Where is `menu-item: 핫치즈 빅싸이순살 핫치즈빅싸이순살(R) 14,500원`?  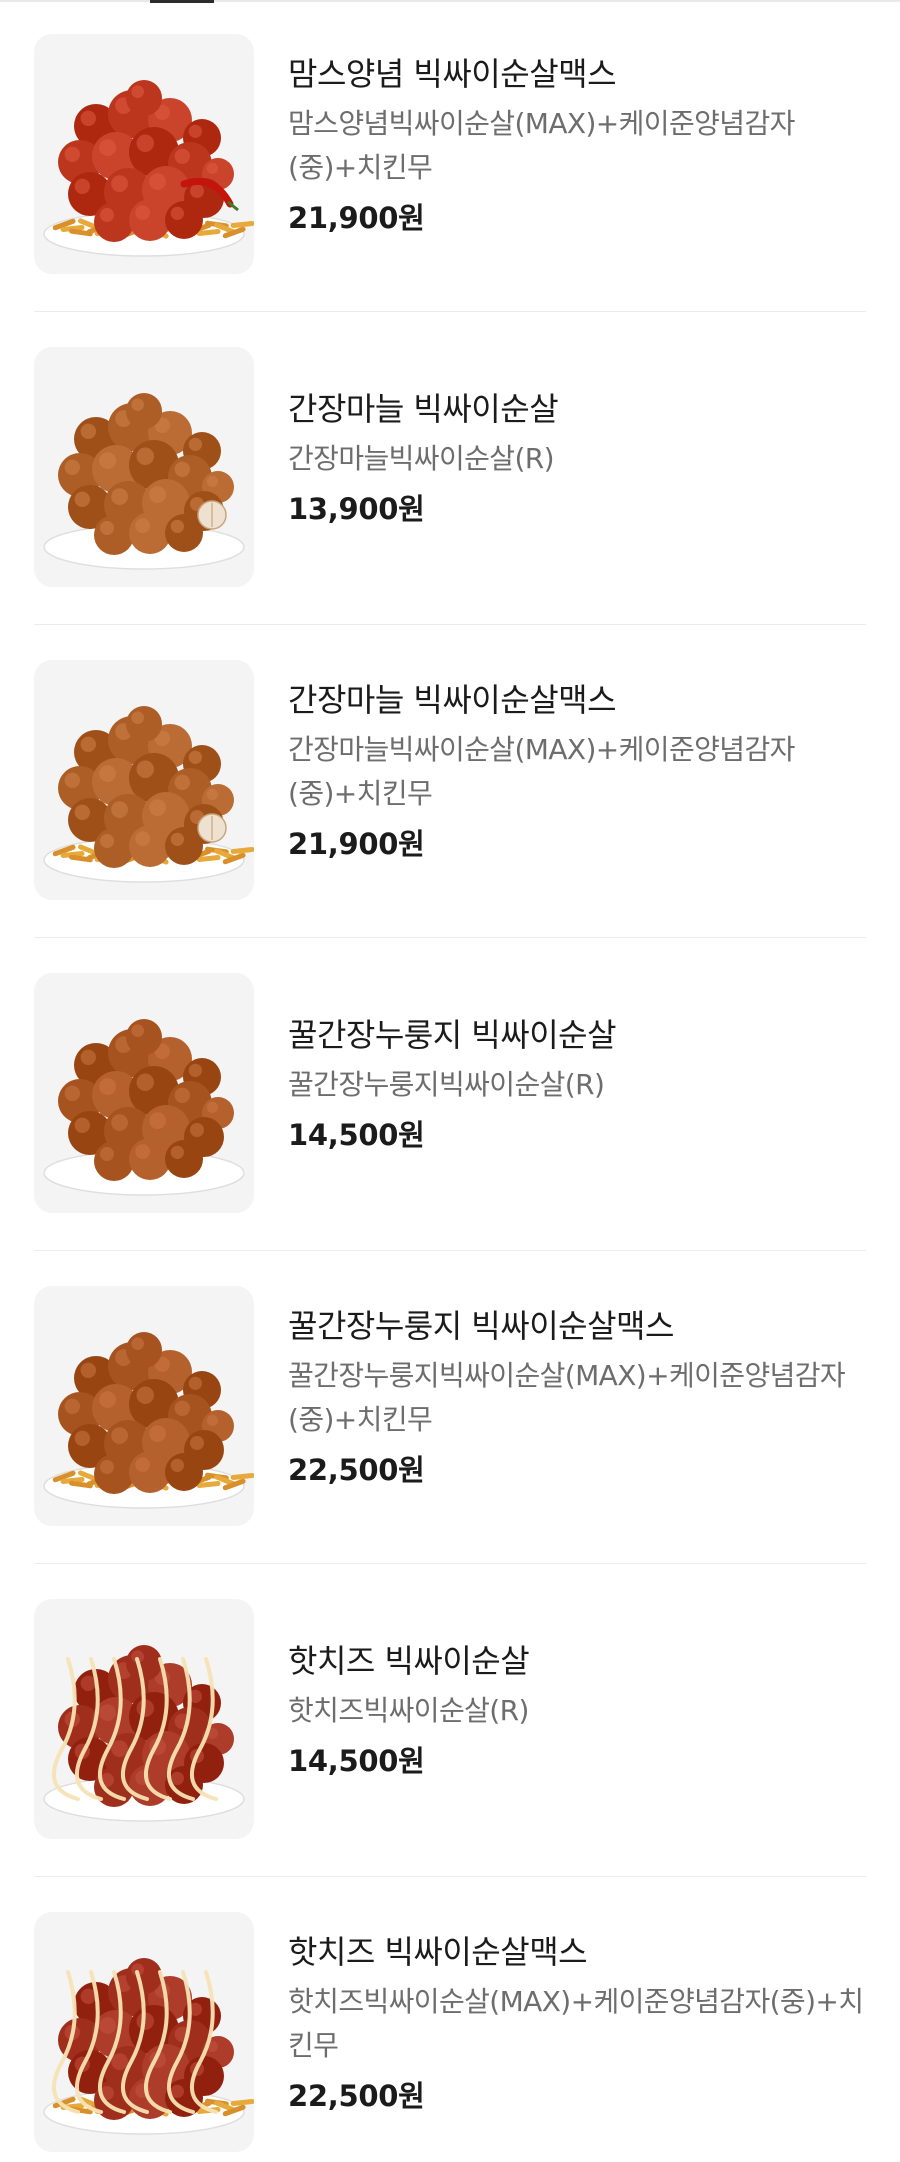 menu-item: 핫치즈 빅싸이순살 핫치즈빅싸이순살(R) 14,500원 is located at coordinates (450, 1755).